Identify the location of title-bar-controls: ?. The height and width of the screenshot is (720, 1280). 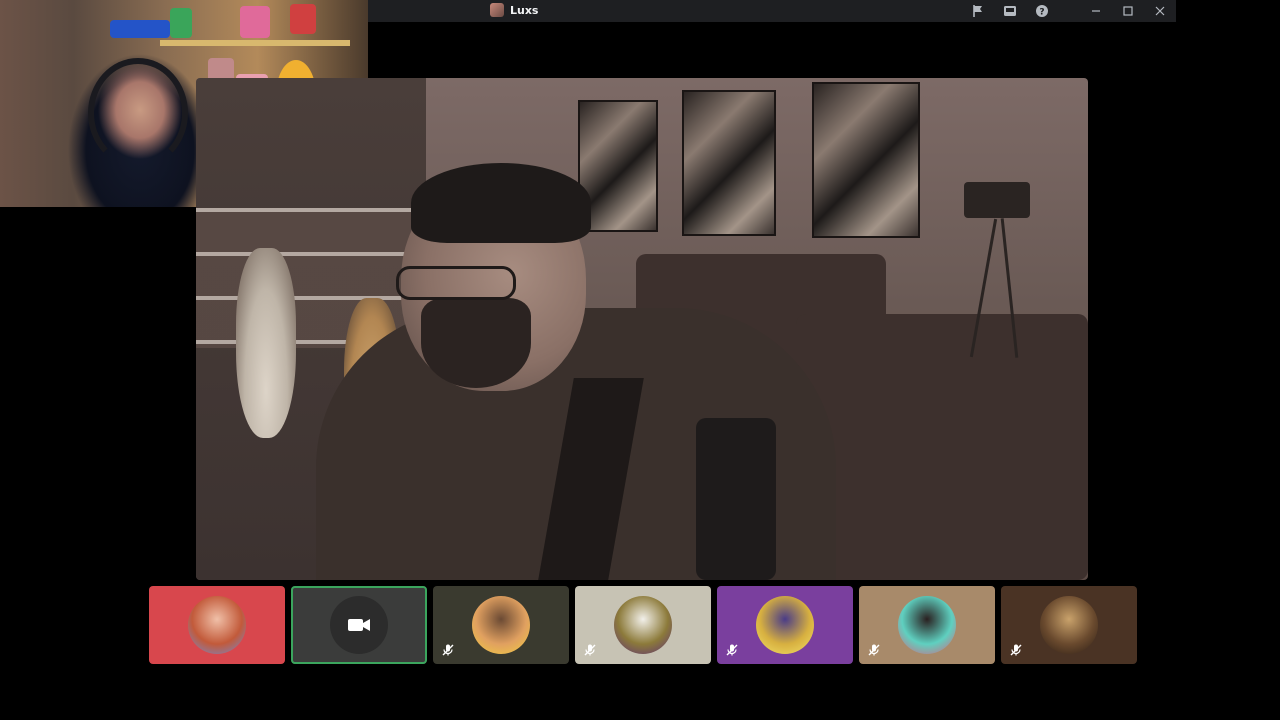
(1069, 11).